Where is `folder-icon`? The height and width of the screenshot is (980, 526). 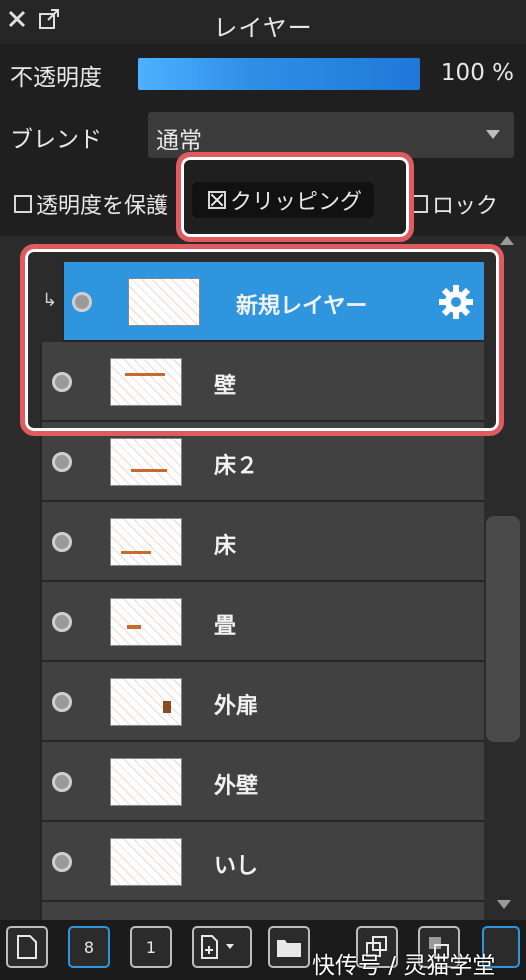
folder-icon is located at coordinates (289, 948).